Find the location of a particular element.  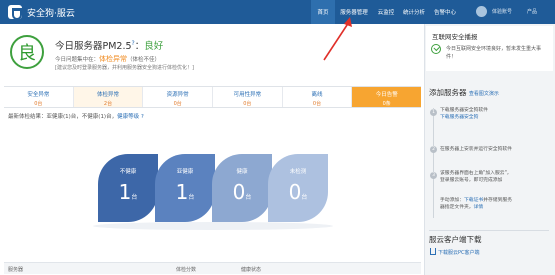

download-icon is located at coordinates (433, 251).